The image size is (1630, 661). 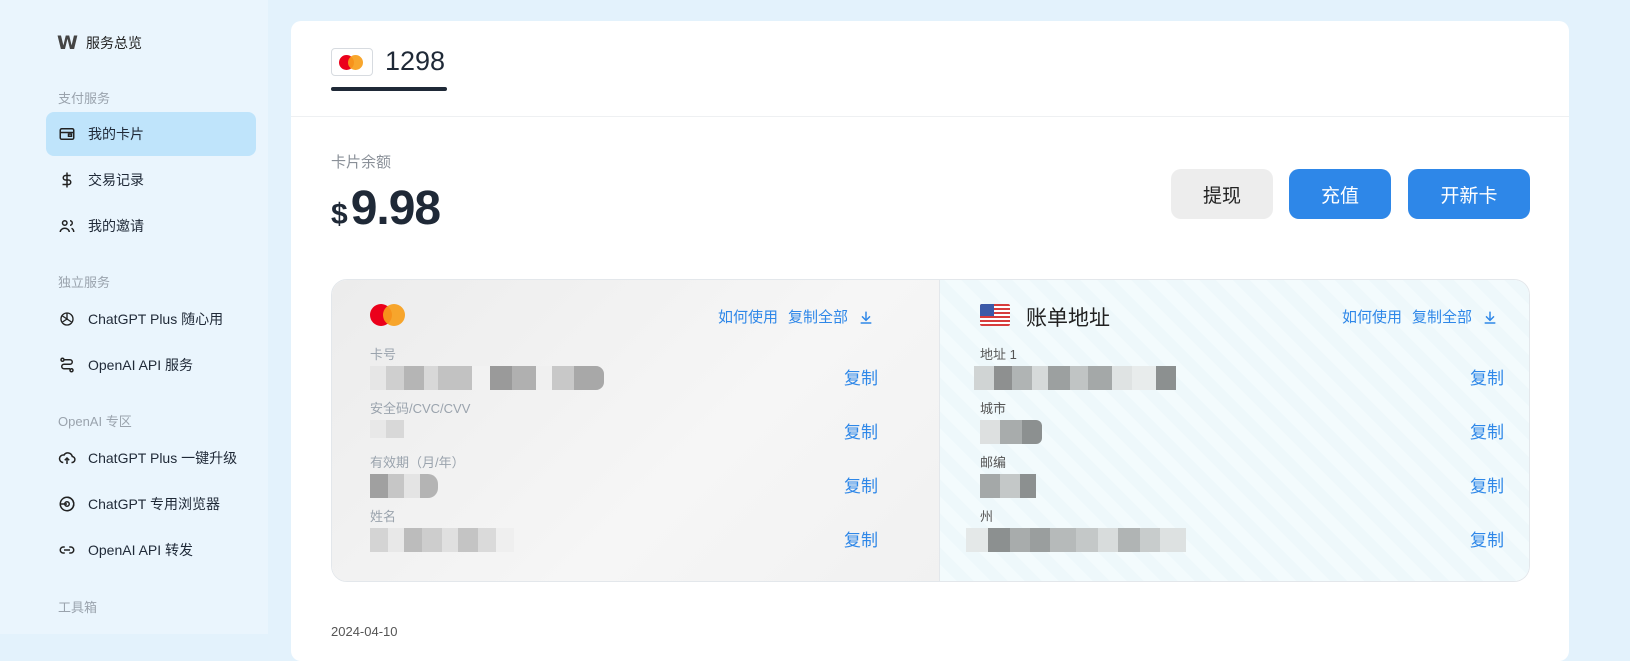 I want to click on copy-expiry-button: 复制, so click(x=861, y=484).